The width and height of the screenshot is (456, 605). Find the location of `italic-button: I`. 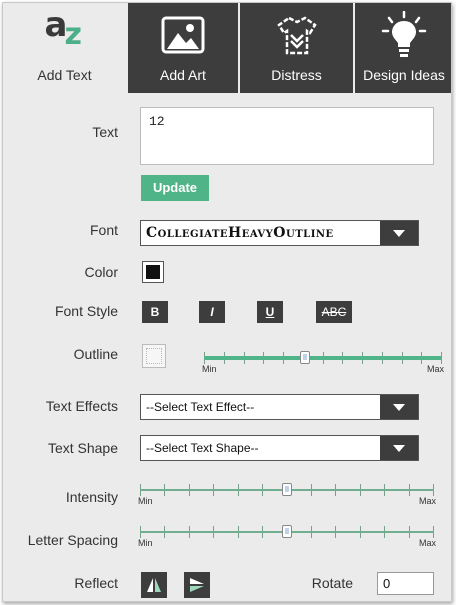

italic-button: I is located at coordinates (212, 312).